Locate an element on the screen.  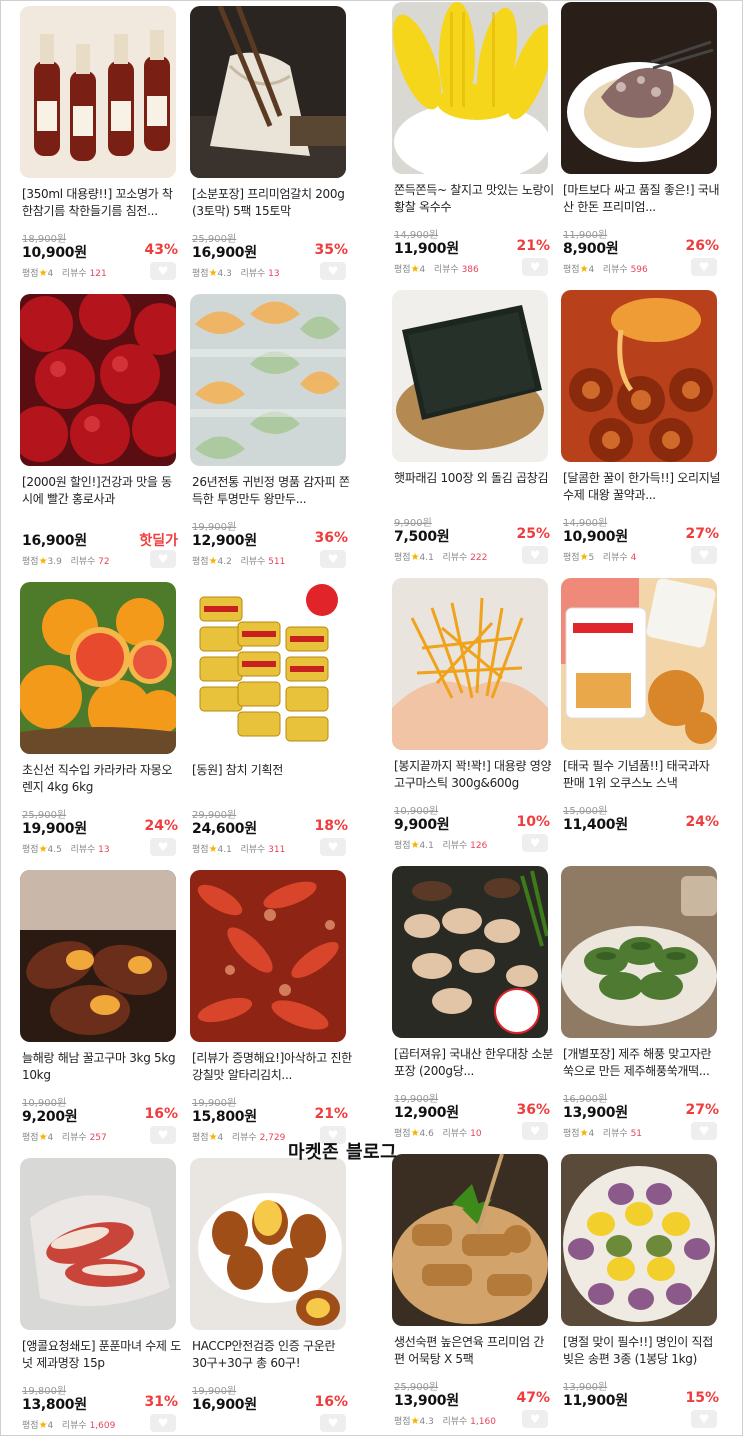
product-title: 쫀득쫀득~ 찰지고 맛있는 노랑이 황찰 옥수수 is located at coordinates (474, 199).